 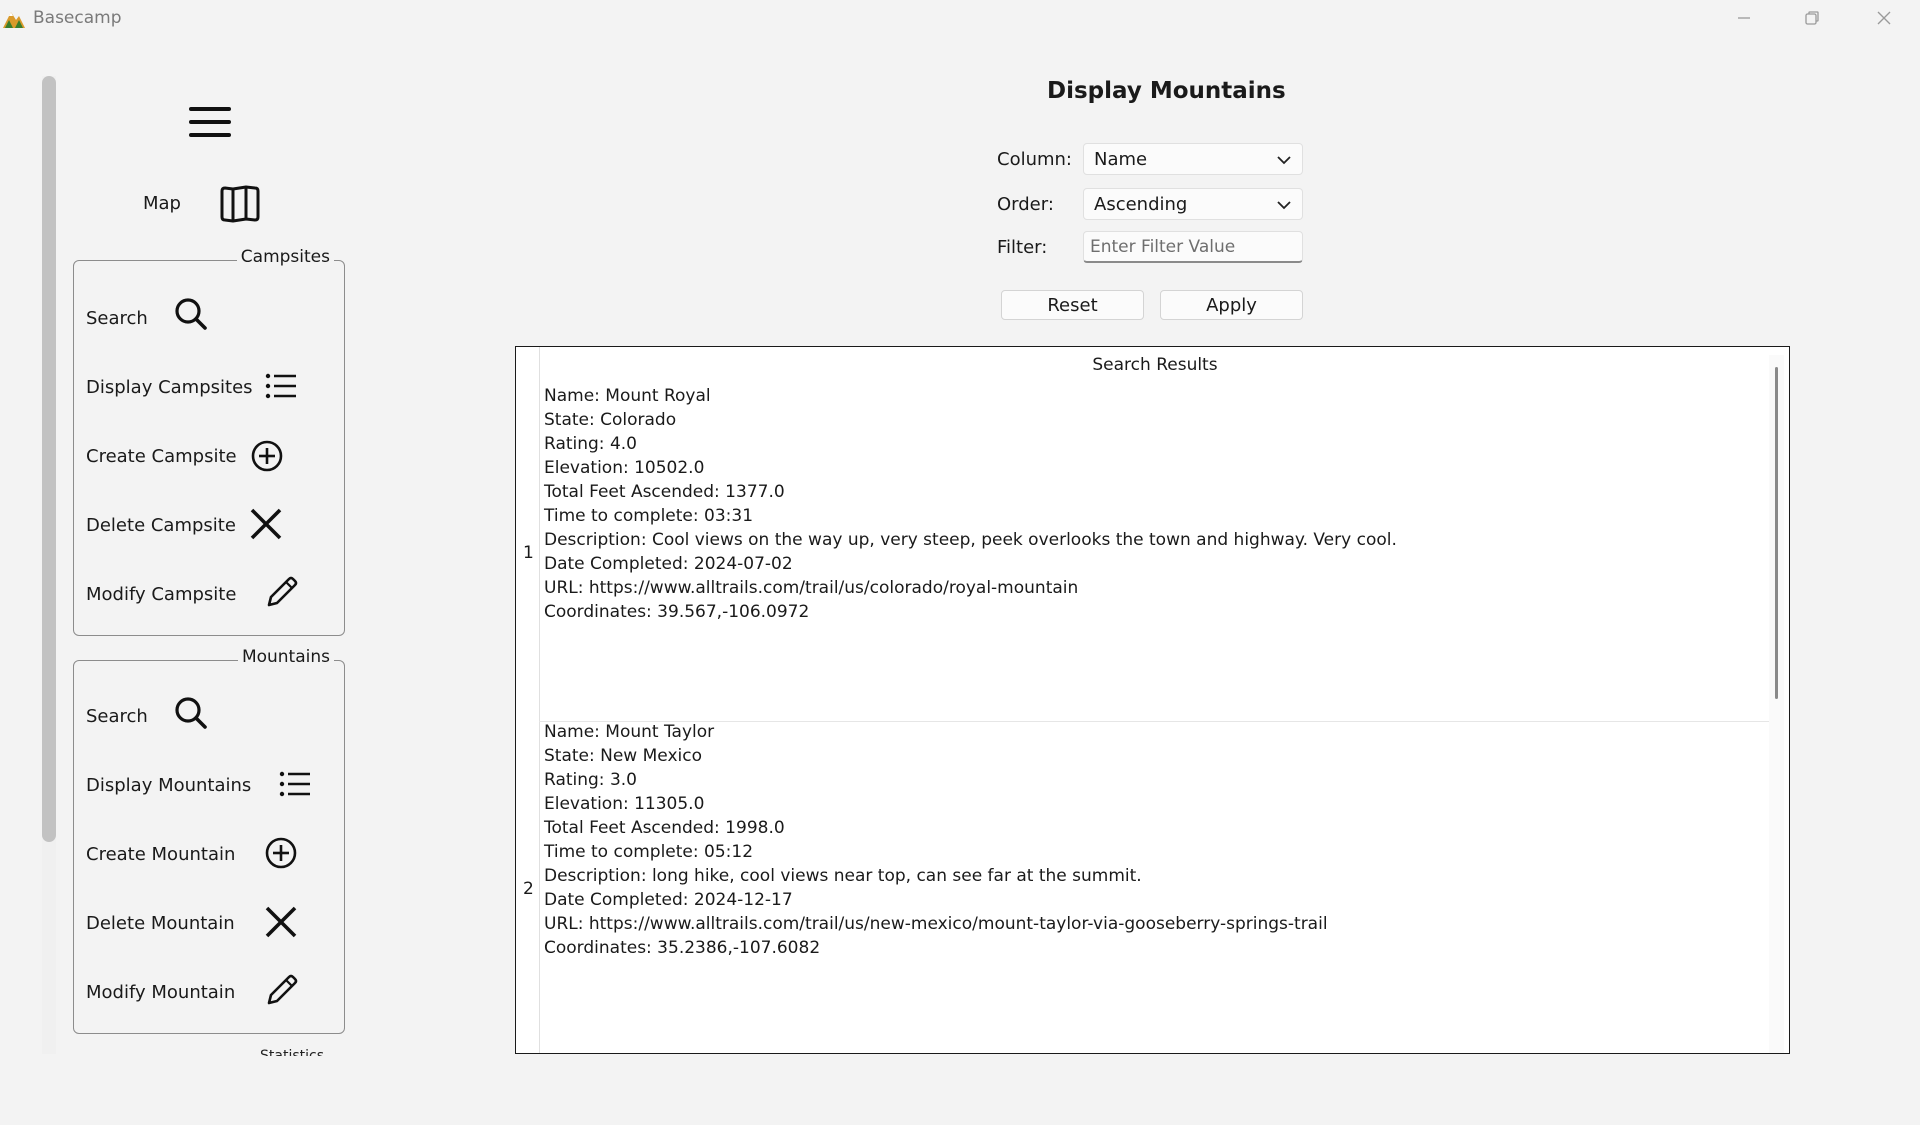 What do you see at coordinates (1141, 204) in the screenshot?
I see `order-select-value: Ascending` at bounding box center [1141, 204].